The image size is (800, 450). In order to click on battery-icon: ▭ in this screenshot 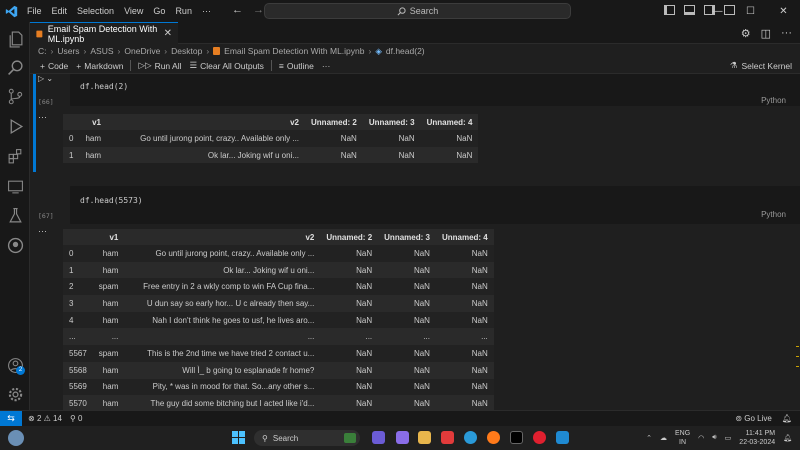, I will do `click(728, 438)`.